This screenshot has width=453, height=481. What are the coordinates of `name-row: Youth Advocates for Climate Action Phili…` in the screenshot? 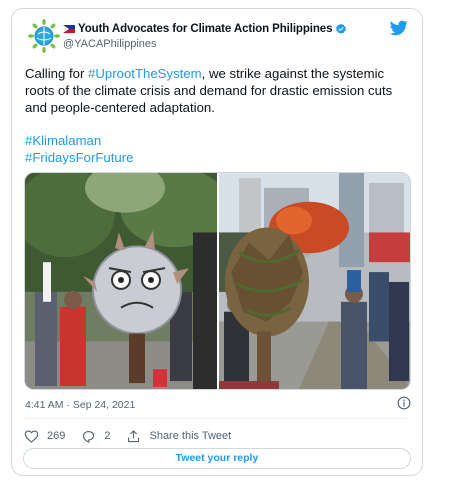 It's located at (216, 29).